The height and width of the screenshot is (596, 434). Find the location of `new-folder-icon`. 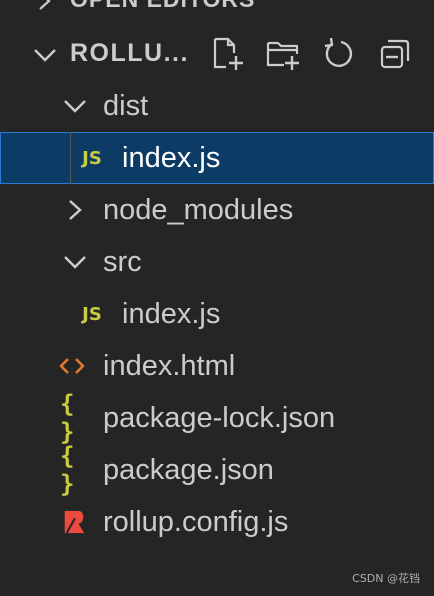

new-folder-icon is located at coordinates (282, 55).